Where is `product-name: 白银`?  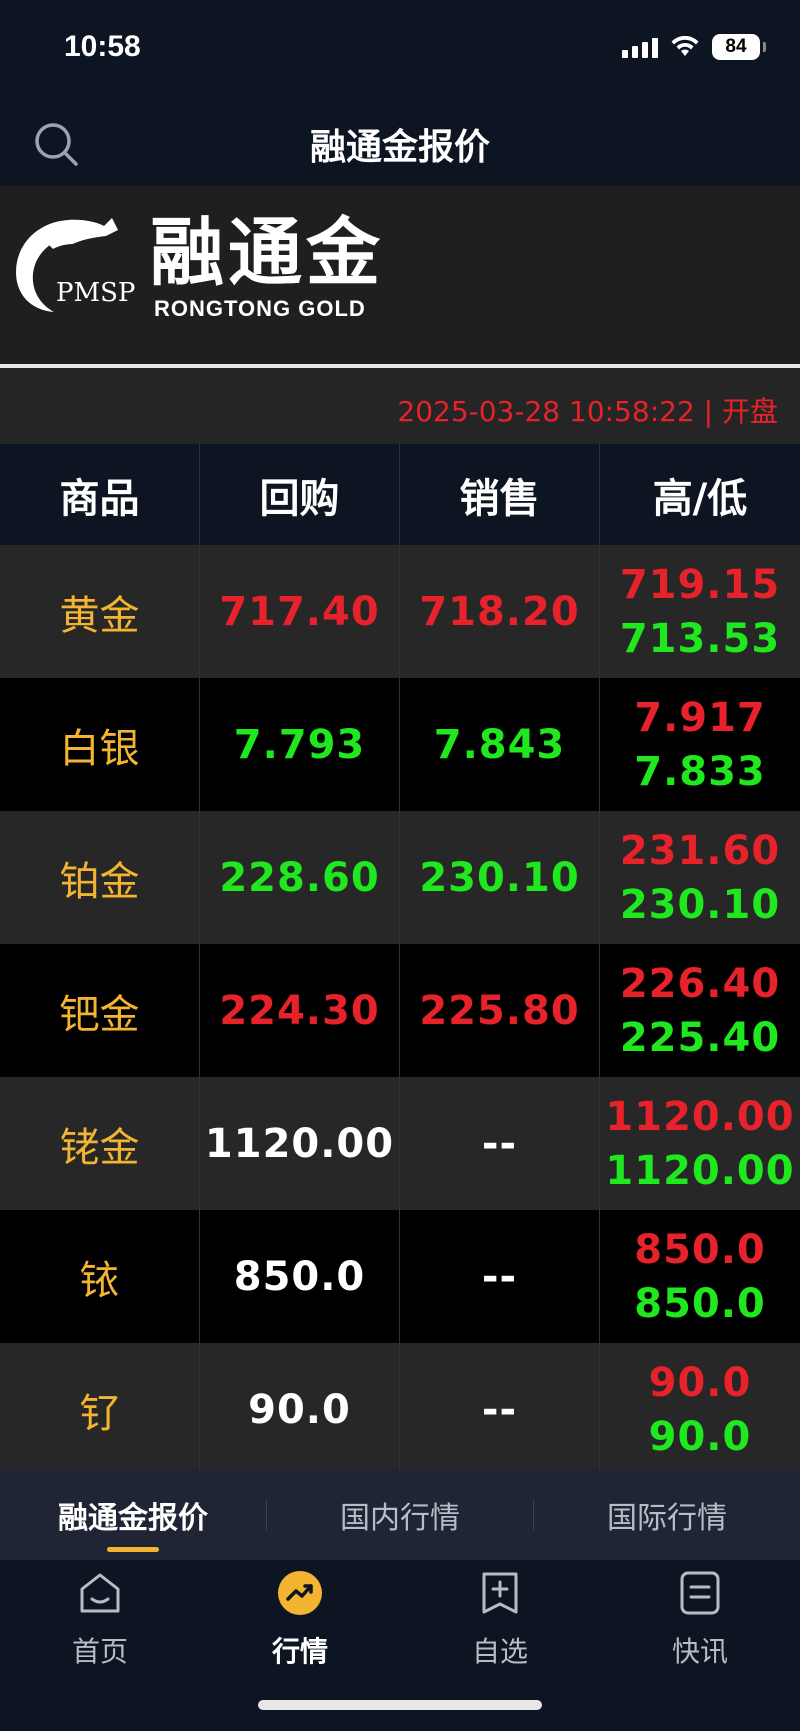 product-name: 白银 is located at coordinates (100, 744).